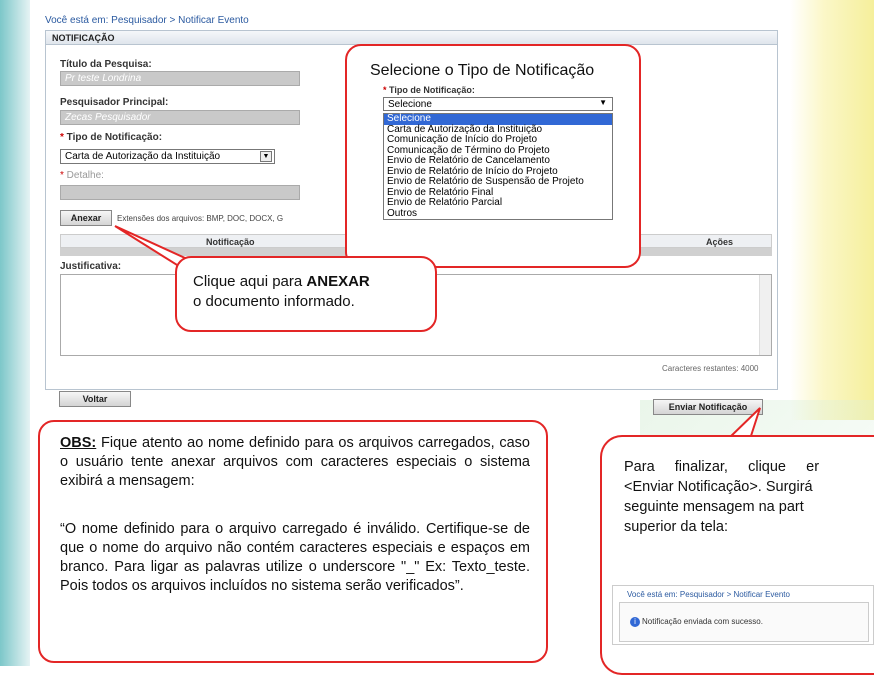 This screenshot has height=675, width=874. Describe the element at coordinates (603, 102) in the screenshot. I see `dropdown-arrow-icon: ▼` at that location.